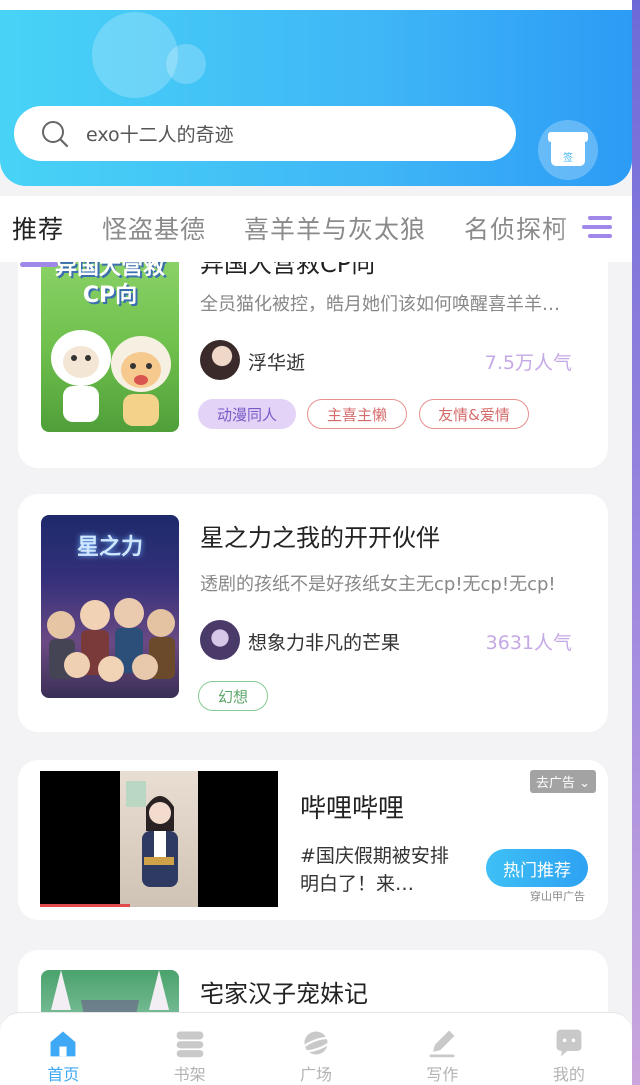 This screenshot has width=640, height=1085. I want to click on tag-anime-fanfic: 动漫同人, so click(247, 414).